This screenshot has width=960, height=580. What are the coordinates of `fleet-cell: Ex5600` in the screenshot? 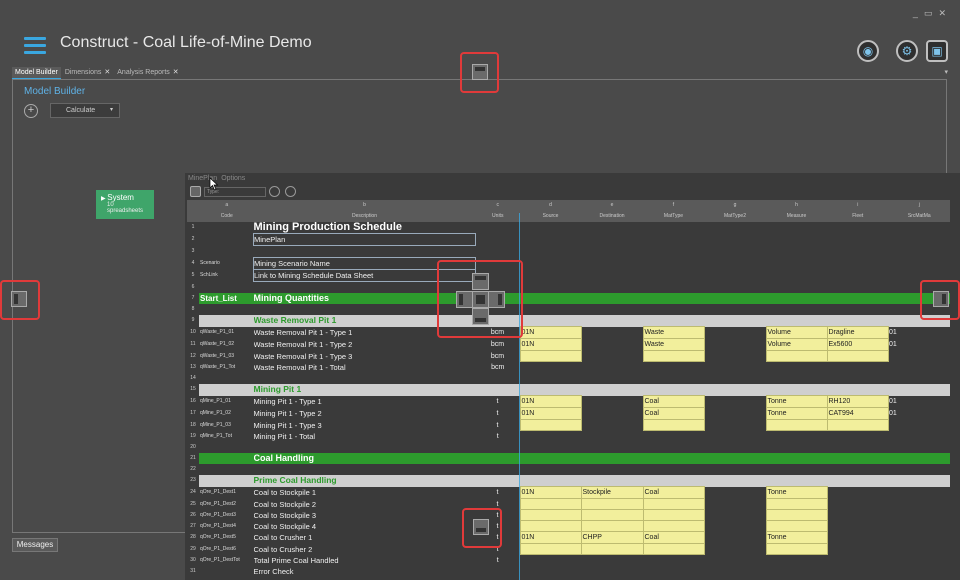 It's located at (857, 344).